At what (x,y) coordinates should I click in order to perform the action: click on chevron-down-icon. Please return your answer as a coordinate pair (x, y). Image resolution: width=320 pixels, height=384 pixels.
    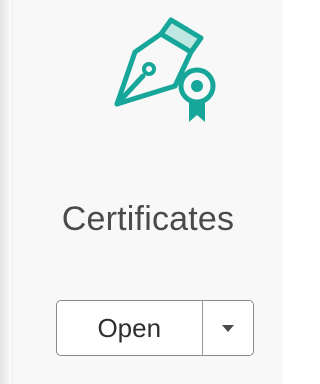
    Looking at the image, I should click on (228, 328).